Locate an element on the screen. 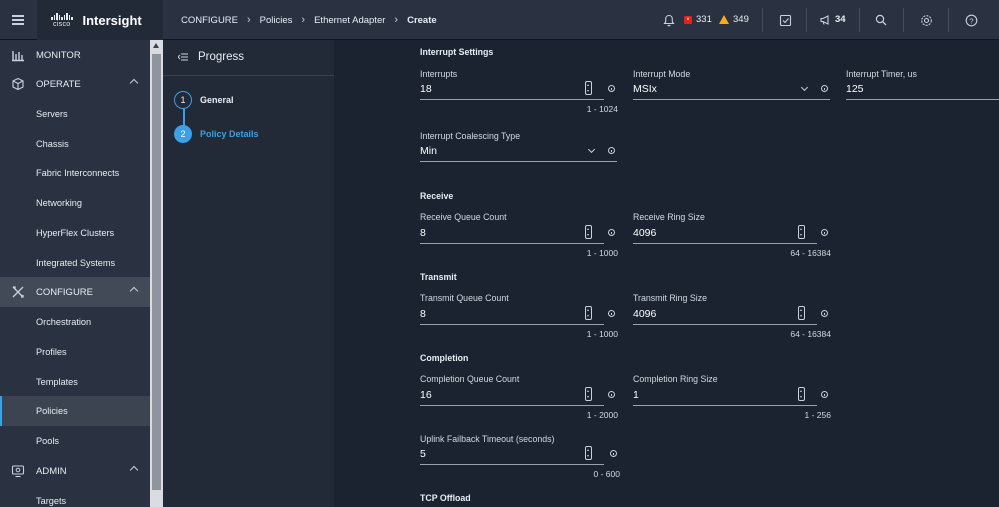 This screenshot has width=999, height=507. sidebar-item-chassis: Chassis is located at coordinates (75, 144).